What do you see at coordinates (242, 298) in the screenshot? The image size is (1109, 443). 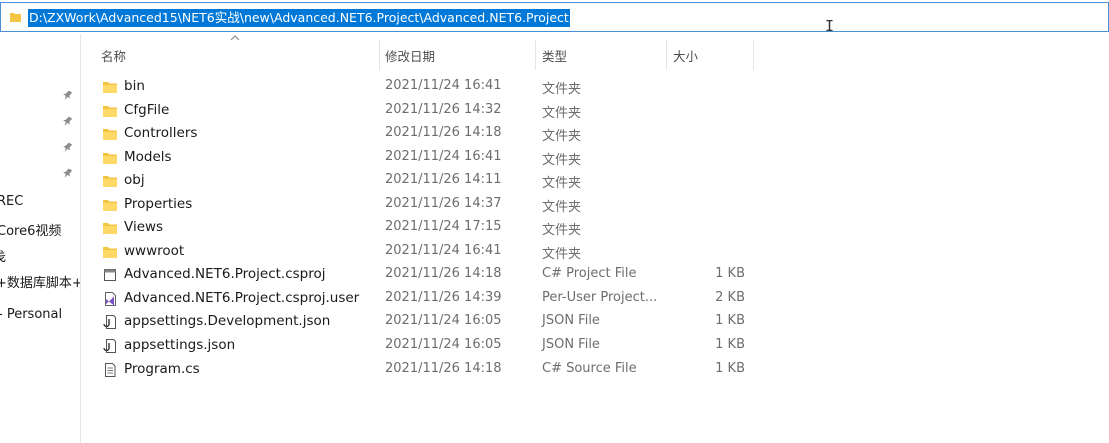 I see `file-name: Advanced.NET6.Project.csproj.user` at bounding box center [242, 298].